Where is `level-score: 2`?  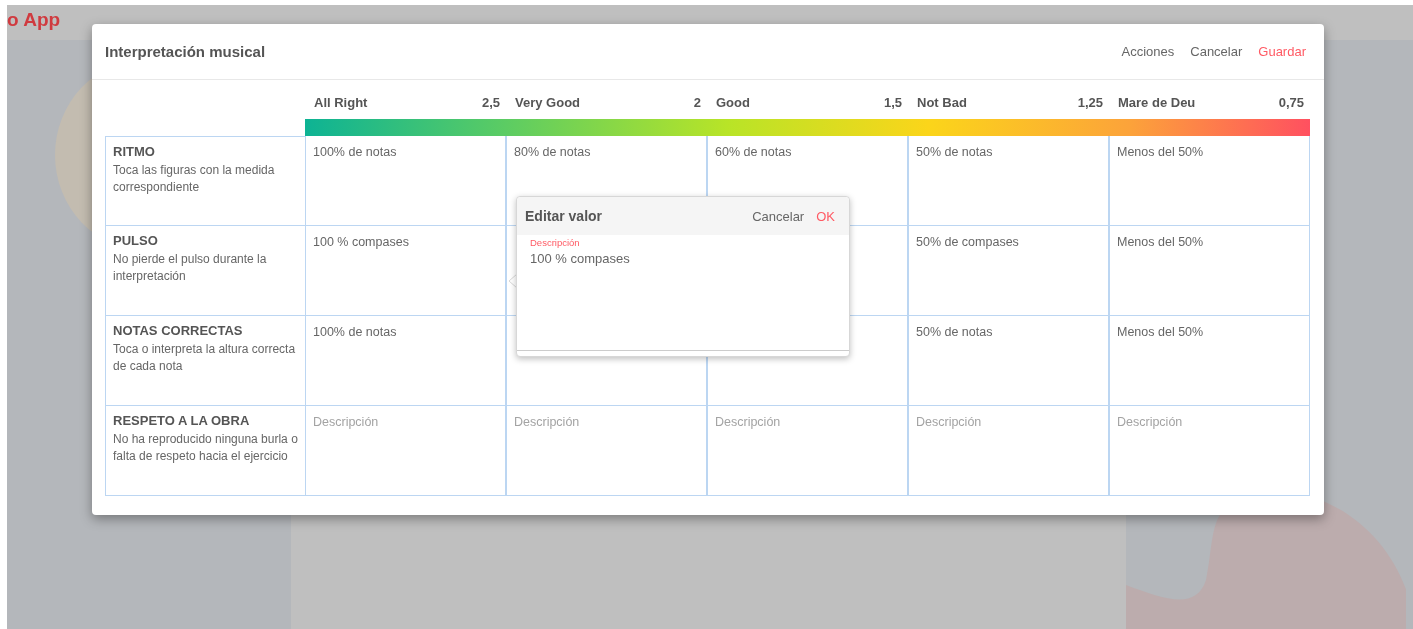
level-score: 2 is located at coordinates (697, 102).